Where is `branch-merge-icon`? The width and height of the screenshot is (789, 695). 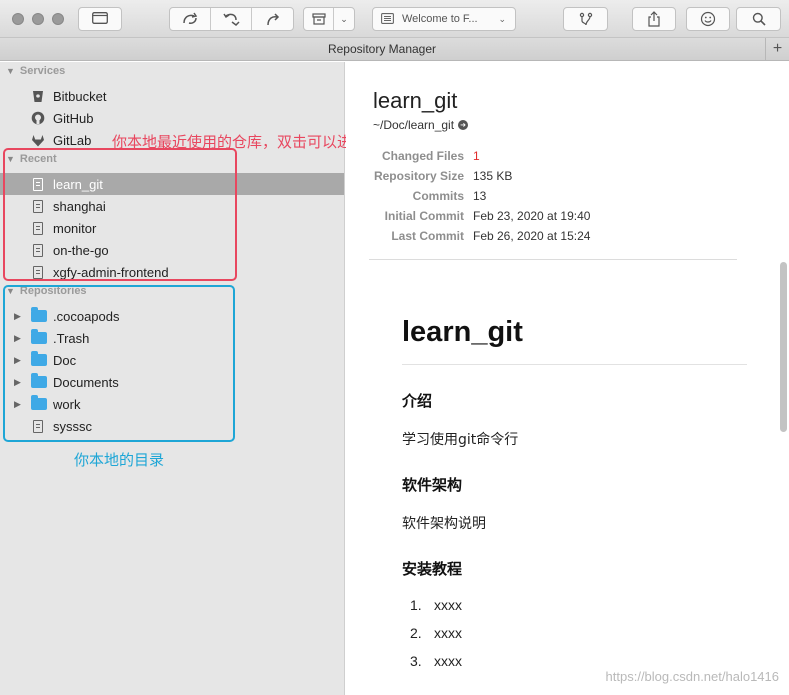
branch-merge-icon is located at coordinates (585, 19).